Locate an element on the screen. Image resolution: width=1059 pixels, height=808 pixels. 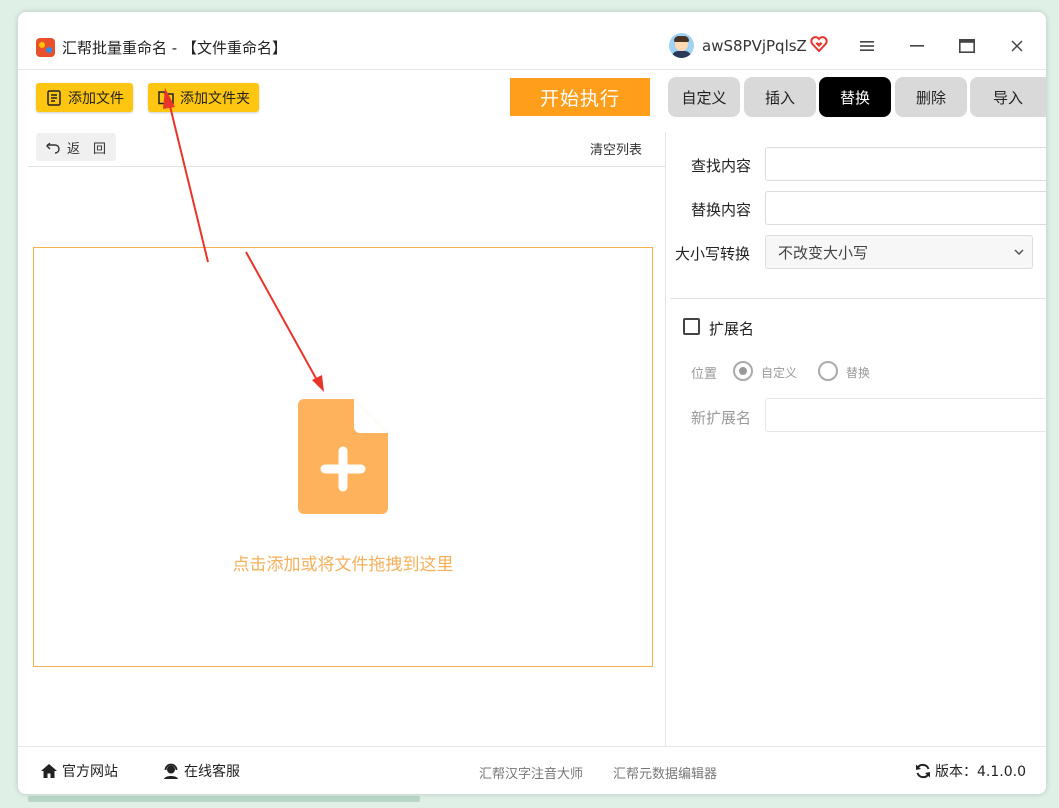
extension-label: 扩展名 is located at coordinates (732, 329).